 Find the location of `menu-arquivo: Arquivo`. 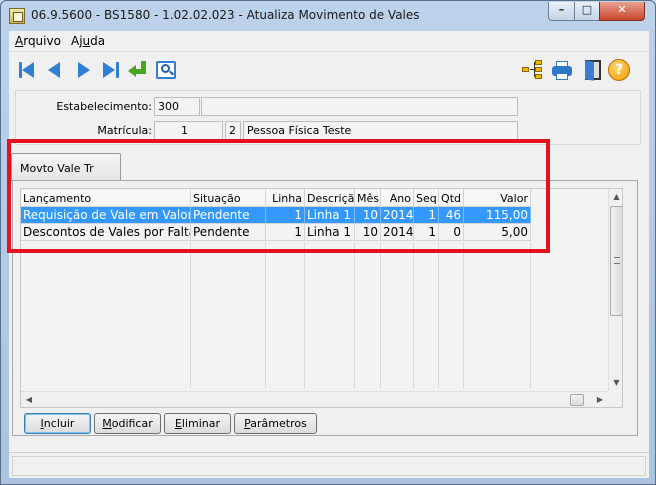

menu-arquivo: Arquivo is located at coordinates (38, 41).